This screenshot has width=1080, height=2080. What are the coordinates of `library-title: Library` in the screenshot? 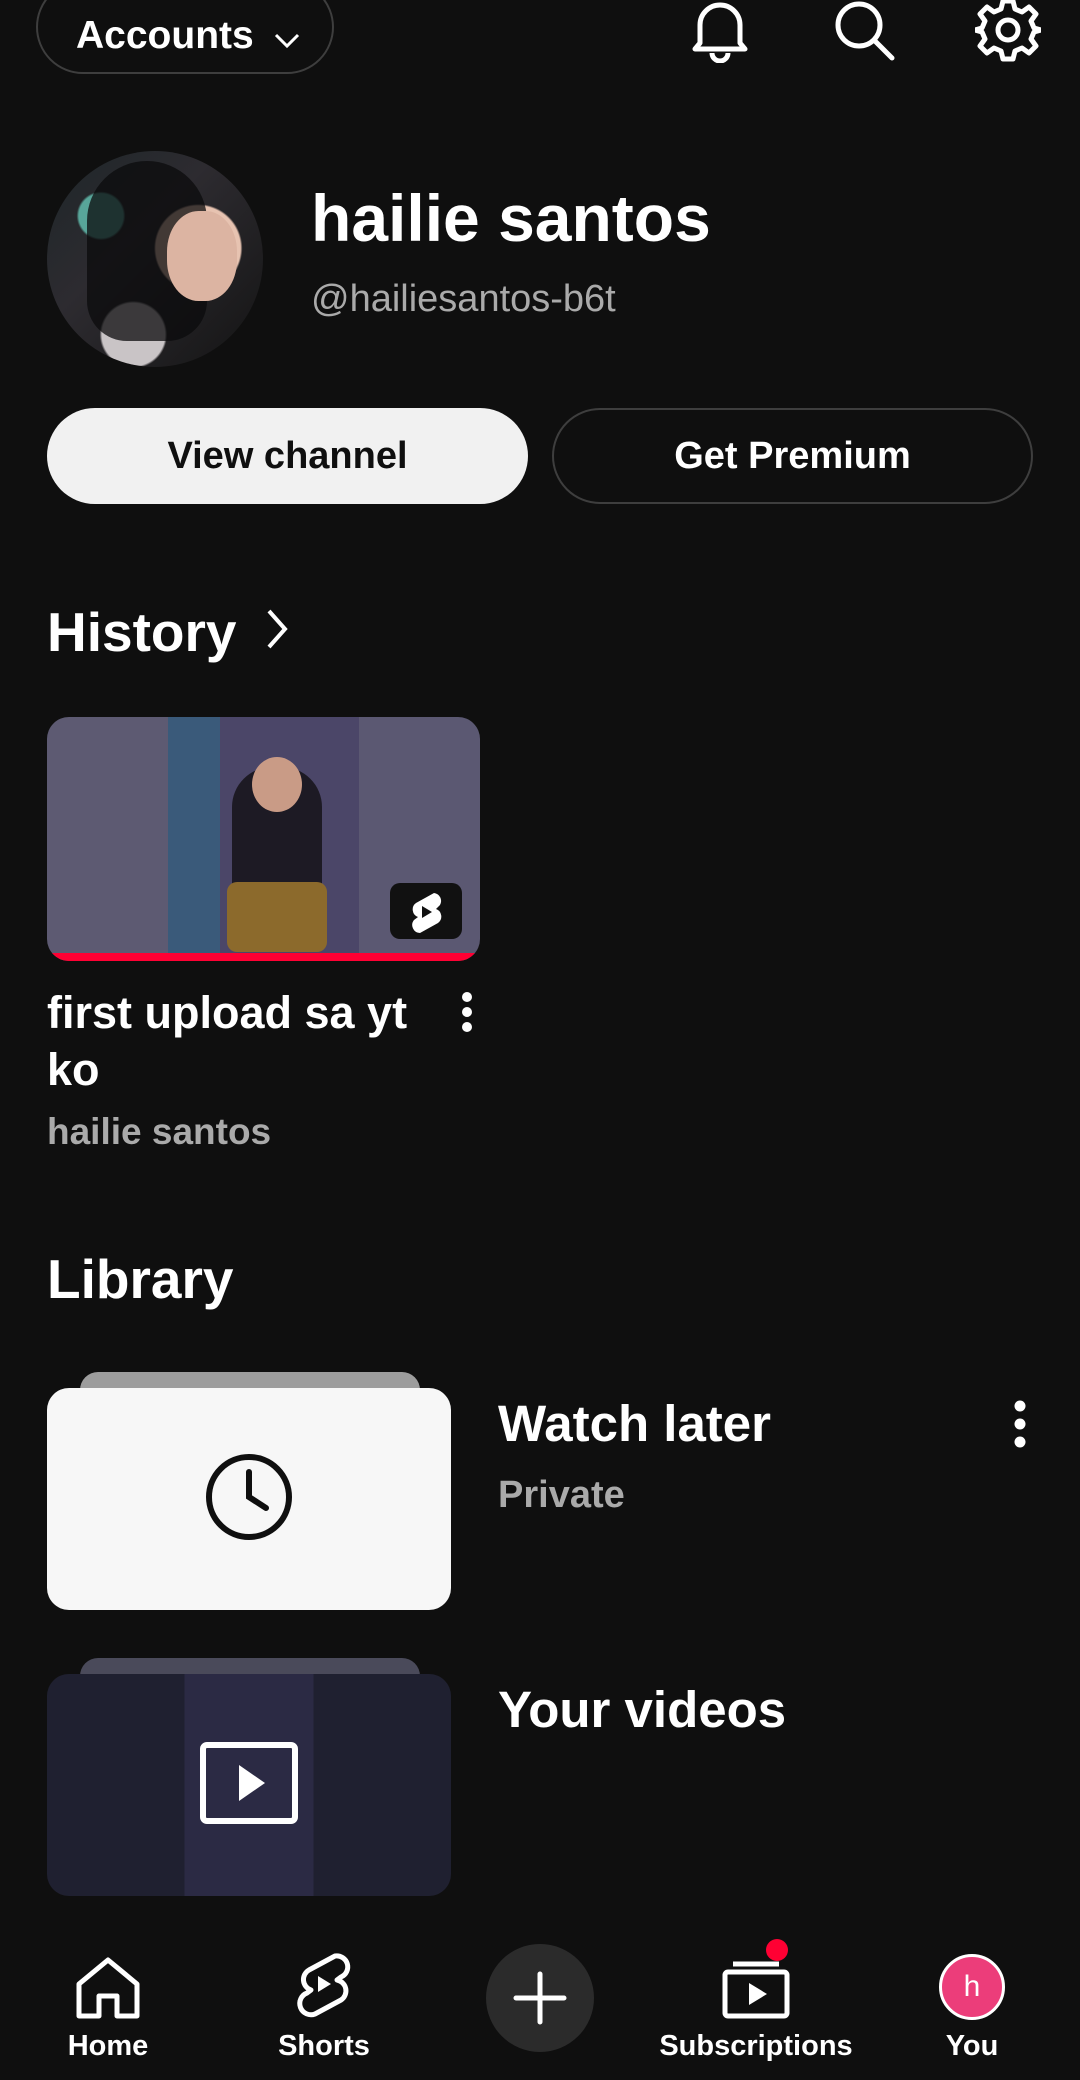 It's located at (140, 1279).